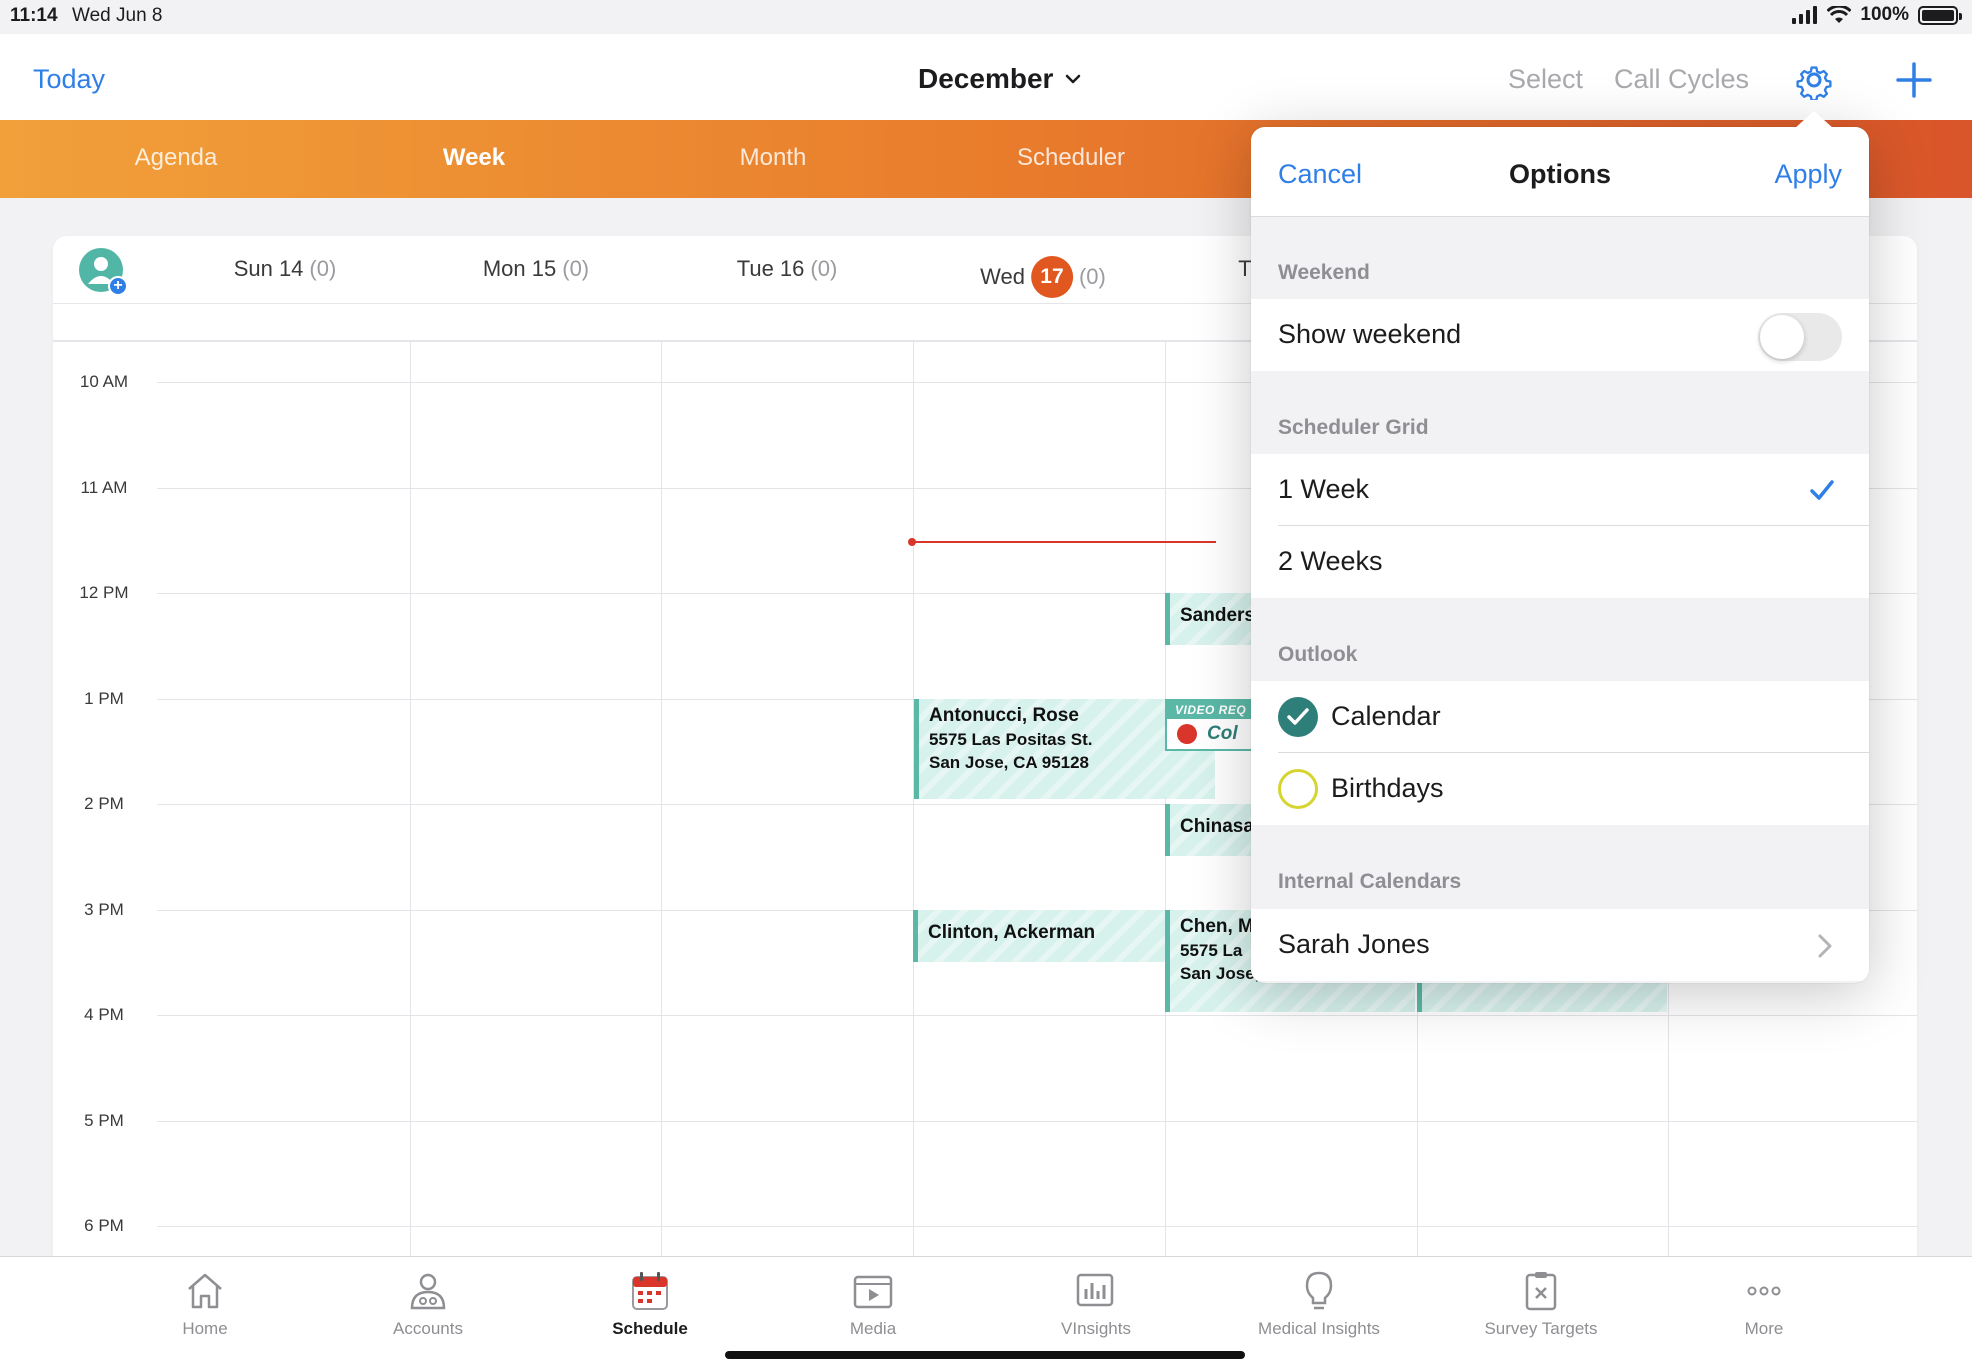 This screenshot has width=1972, height=1368. I want to click on more-icon, so click(1764, 1291).